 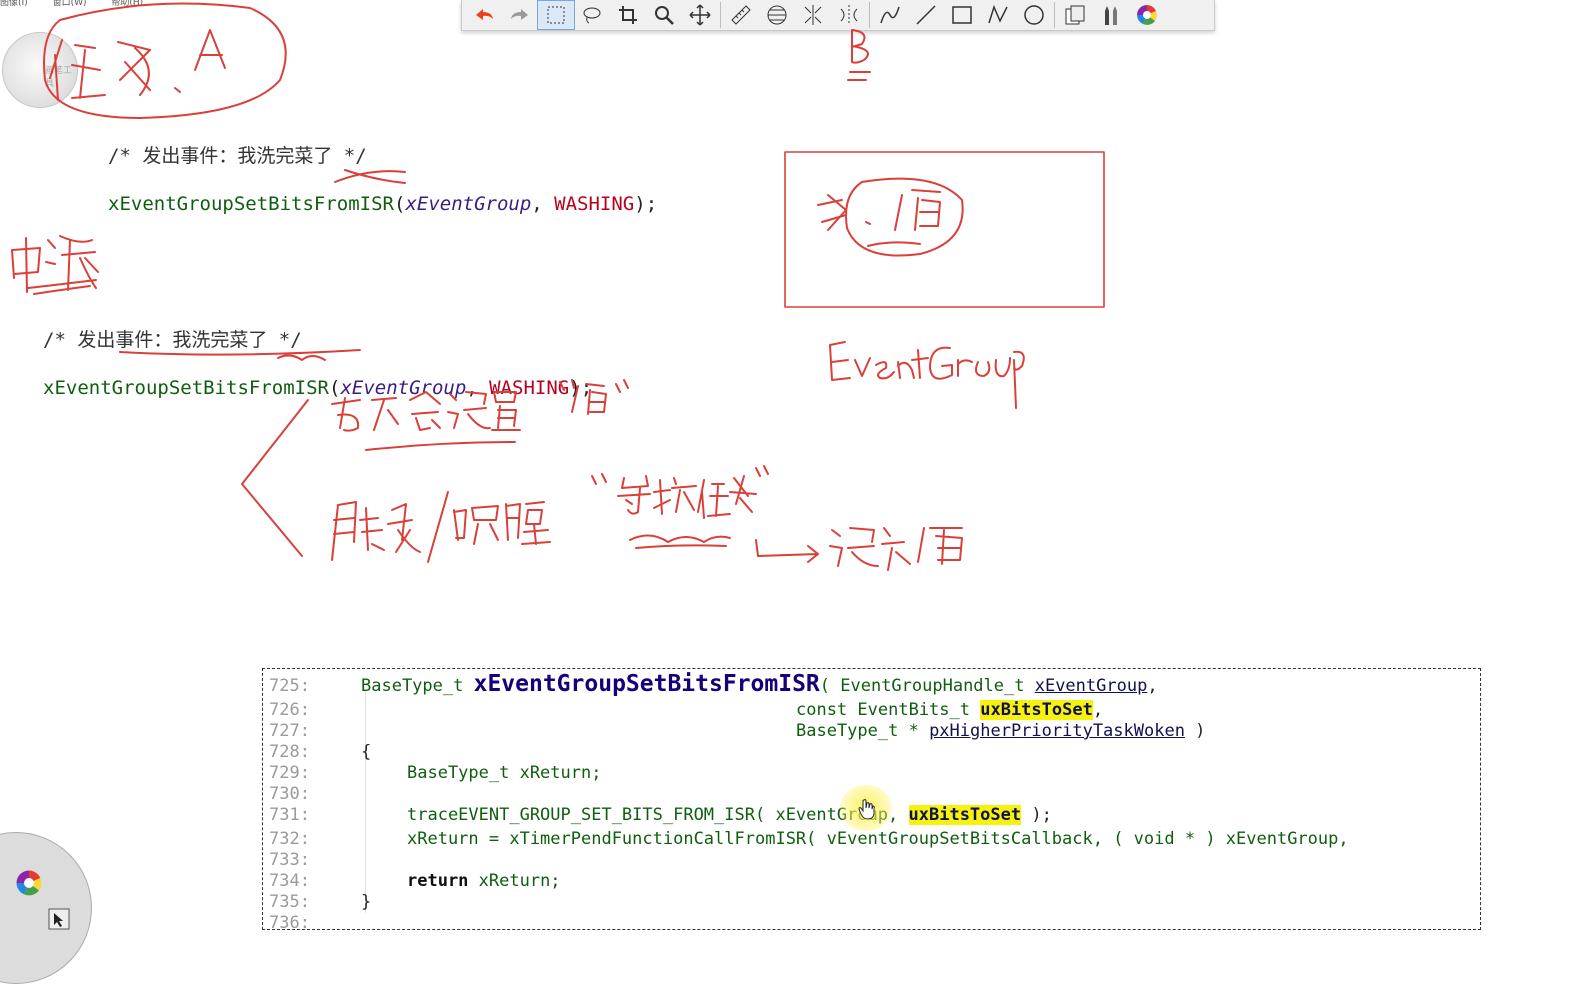 What do you see at coordinates (237, 156) in the screenshot?
I see `task-a-comment: /* 发出事件：我洗完菜了 */` at bounding box center [237, 156].